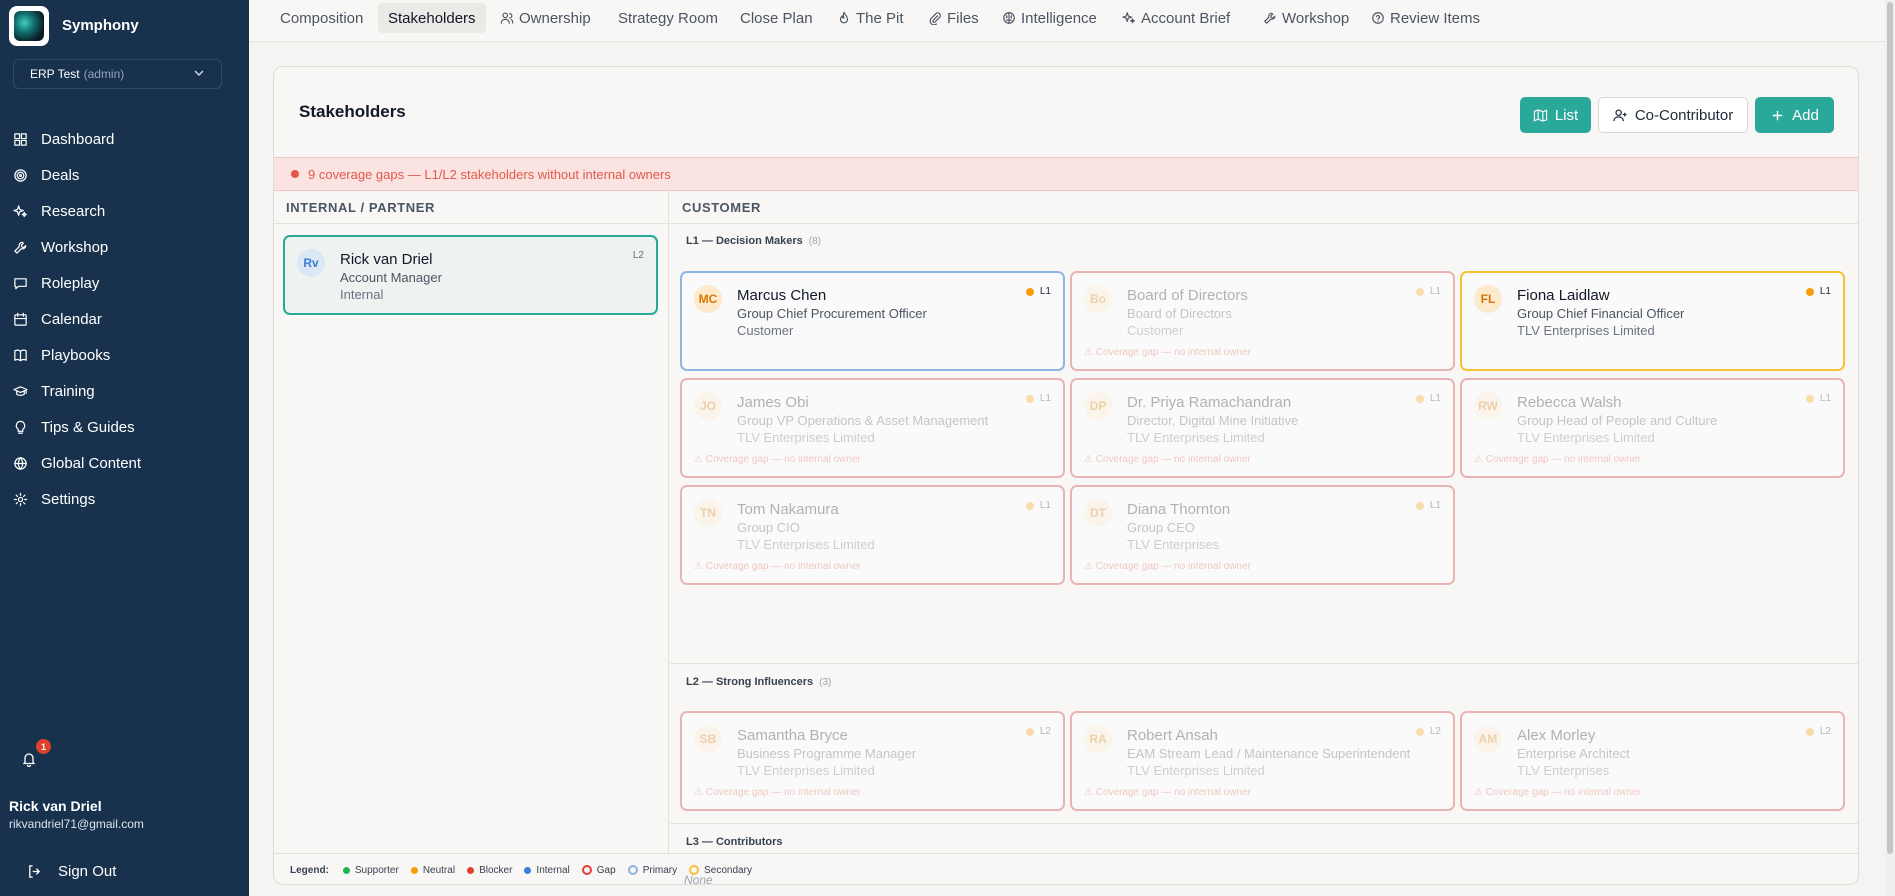  Describe the element at coordinates (124, 463) in the screenshot. I see `sidebar-item-global-content: Global Content` at that location.